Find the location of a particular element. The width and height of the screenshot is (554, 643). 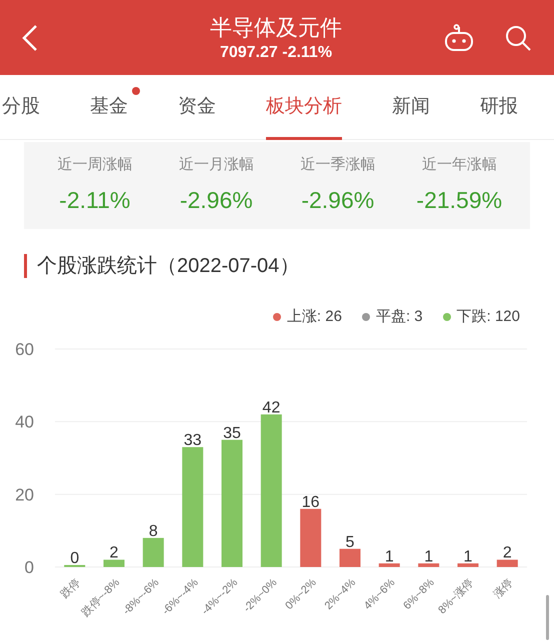

page-title: 半导体及元件 is located at coordinates (276, 28).